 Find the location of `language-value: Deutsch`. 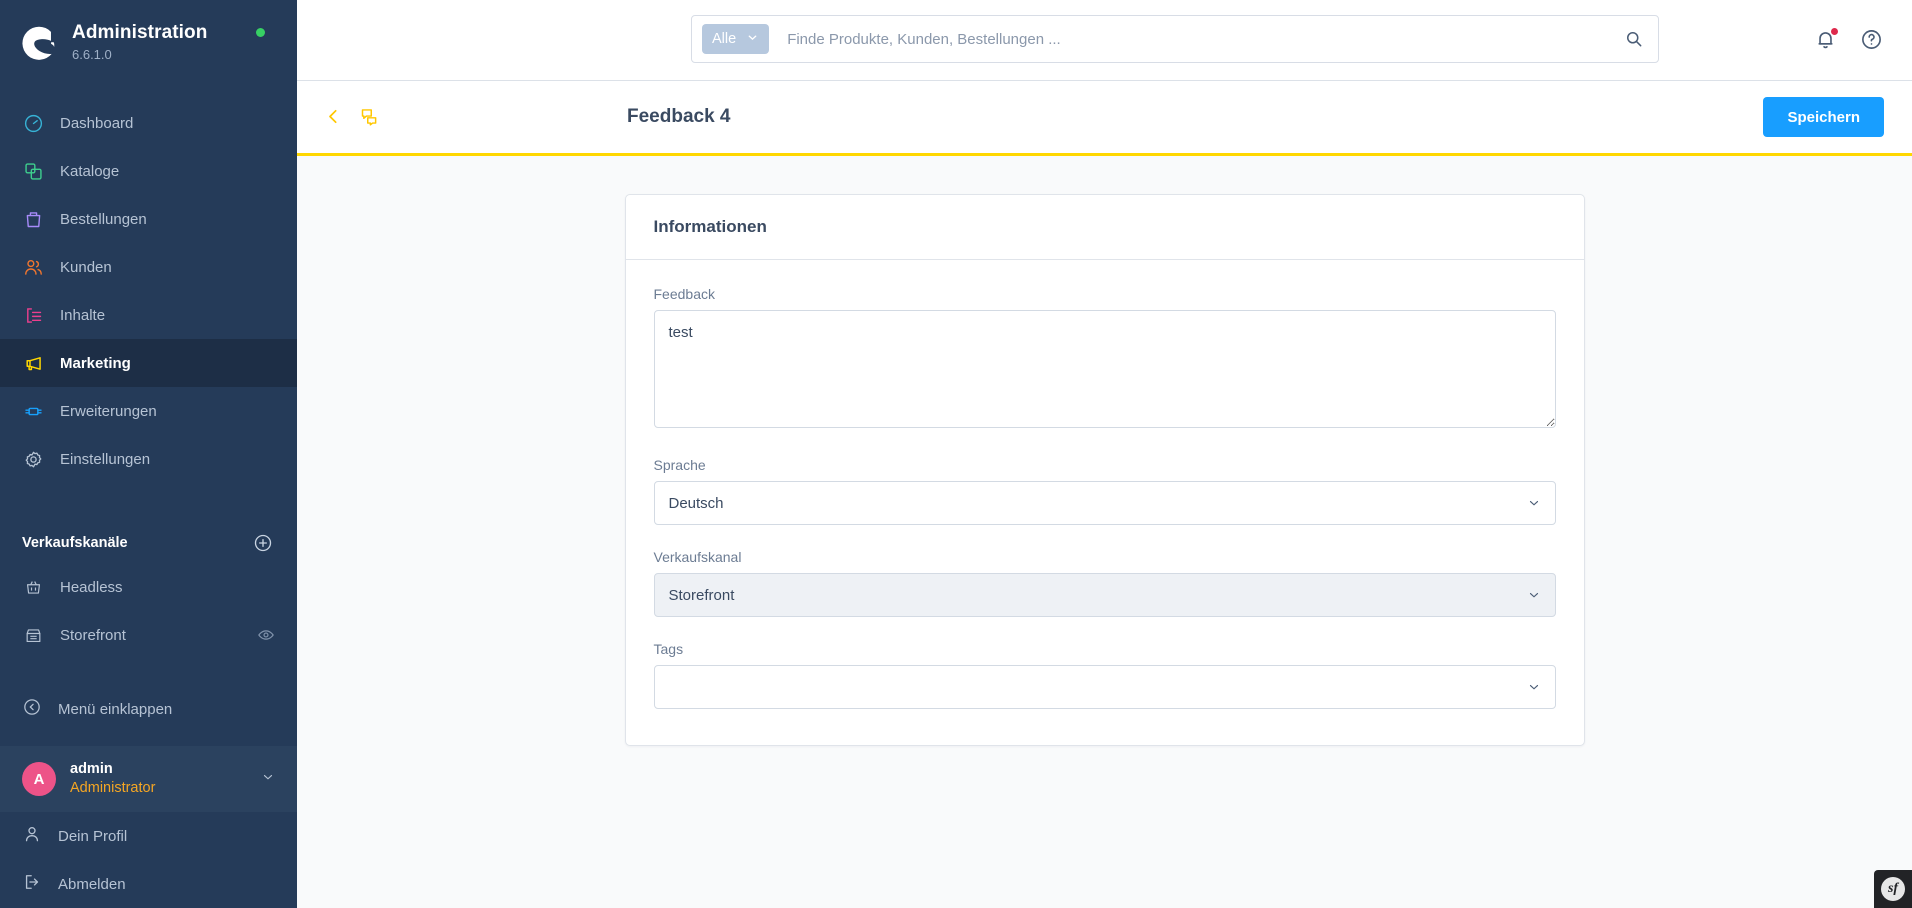

language-value: Deutsch is located at coordinates (696, 503).